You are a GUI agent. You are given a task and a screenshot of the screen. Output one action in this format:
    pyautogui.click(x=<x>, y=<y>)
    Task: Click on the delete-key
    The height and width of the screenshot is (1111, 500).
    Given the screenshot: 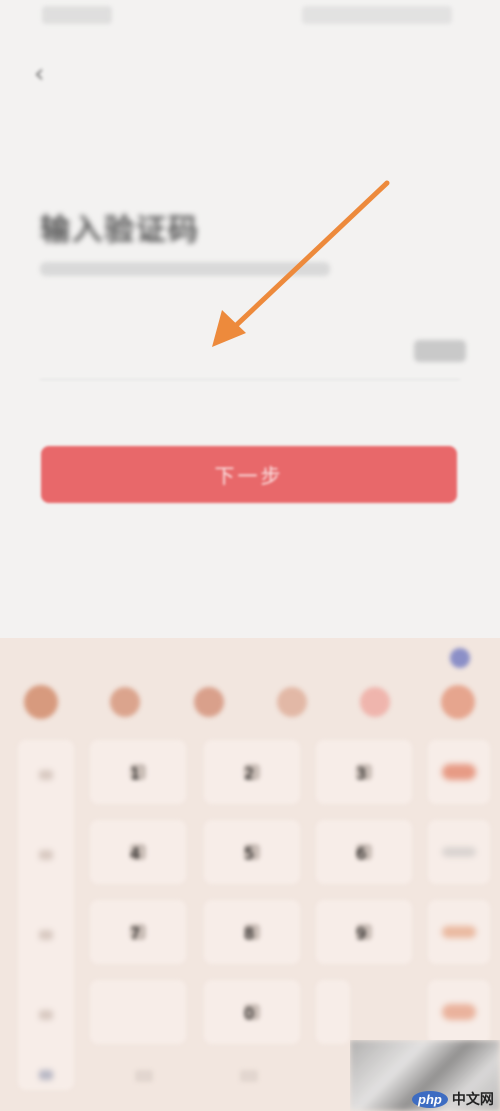 What is the action you would take?
    pyautogui.click(x=459, y=772)
    